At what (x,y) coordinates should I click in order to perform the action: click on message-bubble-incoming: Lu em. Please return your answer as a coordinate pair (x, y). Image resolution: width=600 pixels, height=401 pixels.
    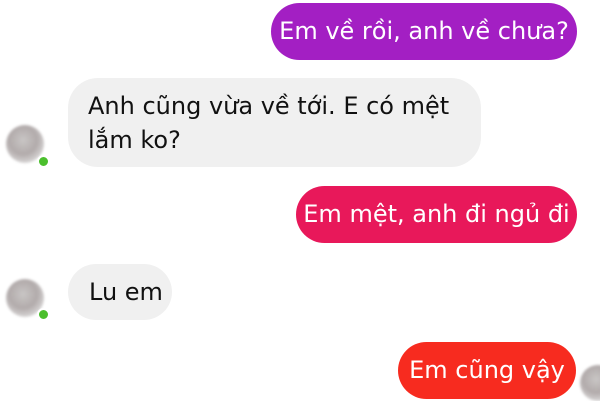
    Looking at the image, I should click on (120, 292).